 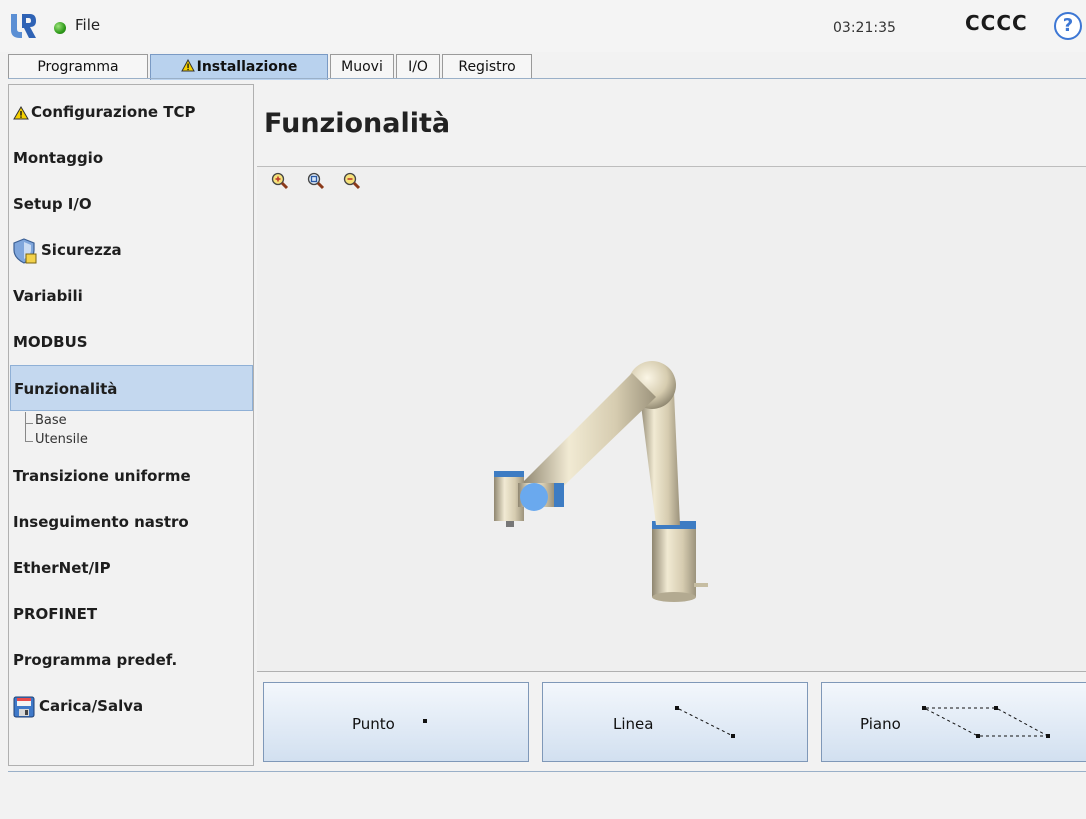 I want to click on plane-icon, so click(x=986, y=722).